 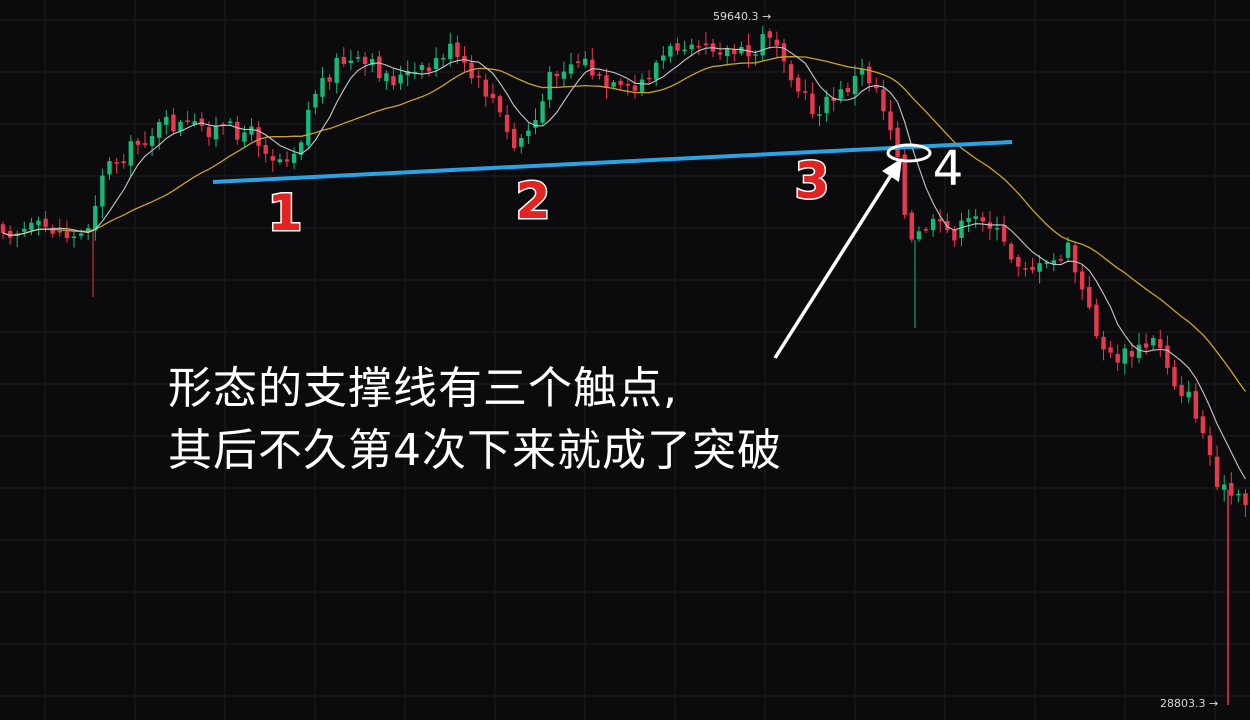 I want to click on annotation-text-line-1: 形态的支撑线有三个触点,, so click(x=423, y=388).